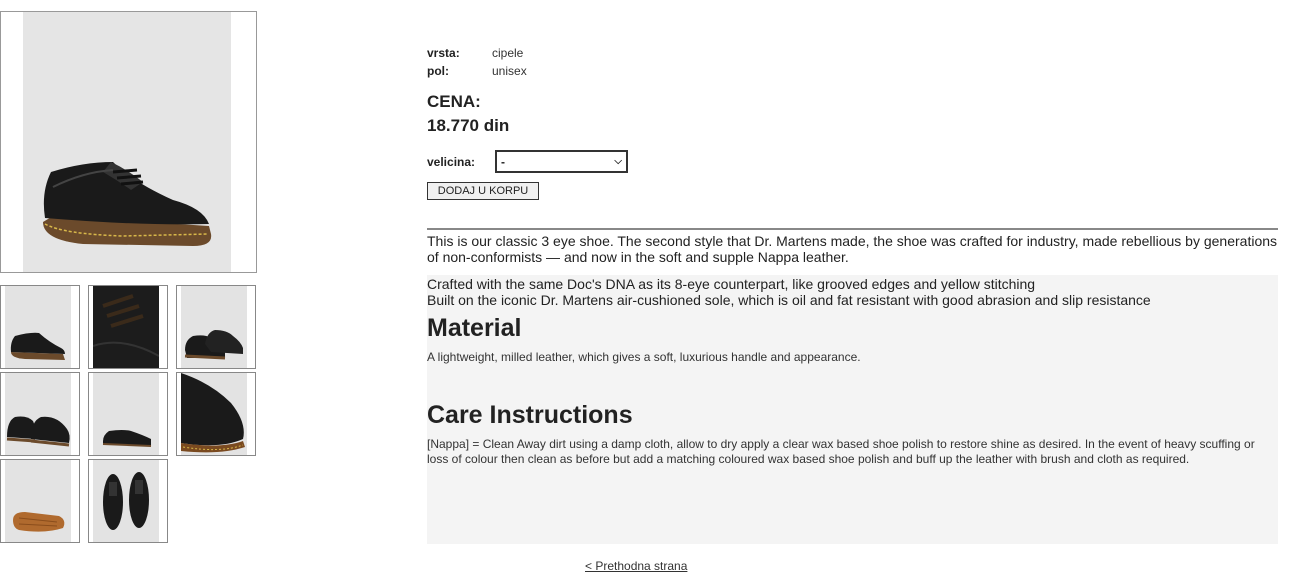 The image size is (1293, 583). I want to click on shoe-side-thumb-icon, so click(37, 346).